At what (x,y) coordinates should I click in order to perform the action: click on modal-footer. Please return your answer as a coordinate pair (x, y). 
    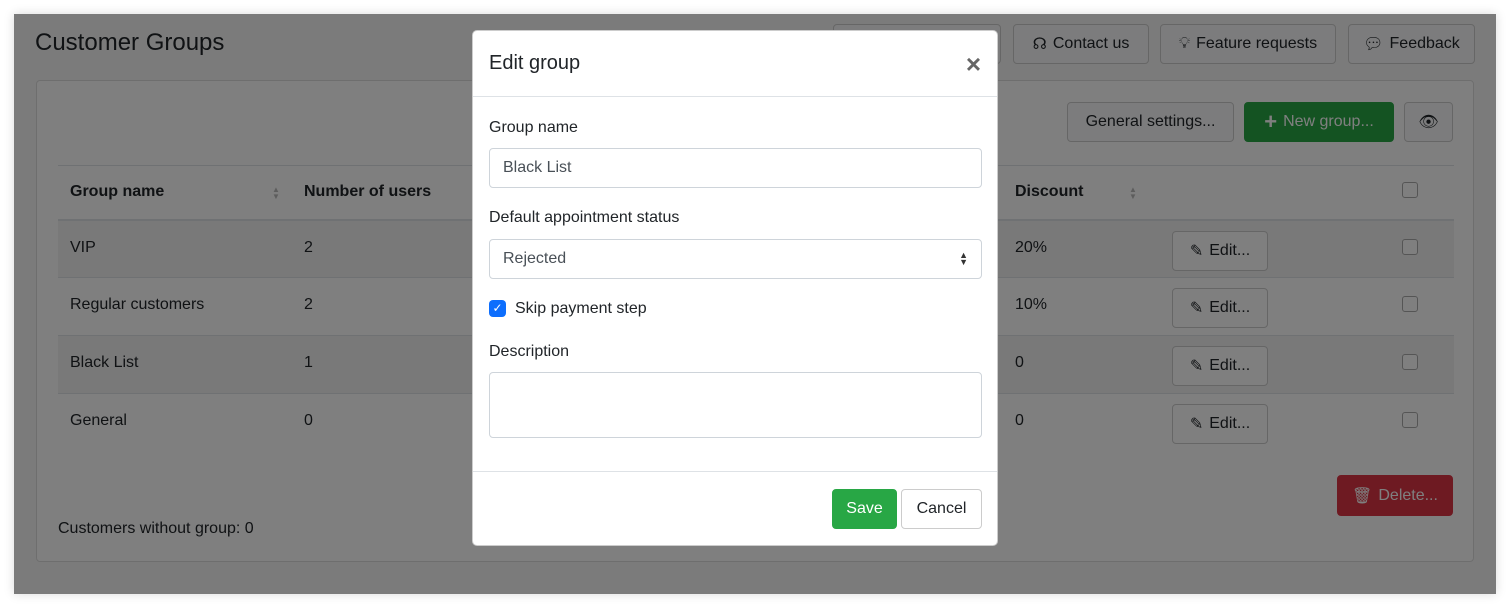
    Looking at the image, I should click on (735, 471).